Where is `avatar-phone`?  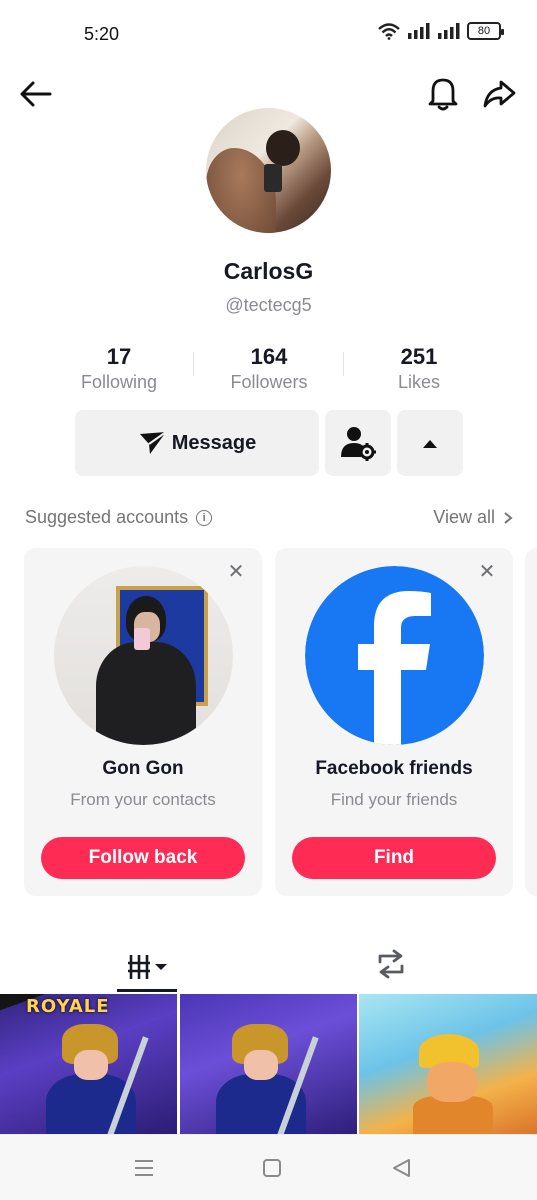 avatar-phone is located at coordinates (273, 178).